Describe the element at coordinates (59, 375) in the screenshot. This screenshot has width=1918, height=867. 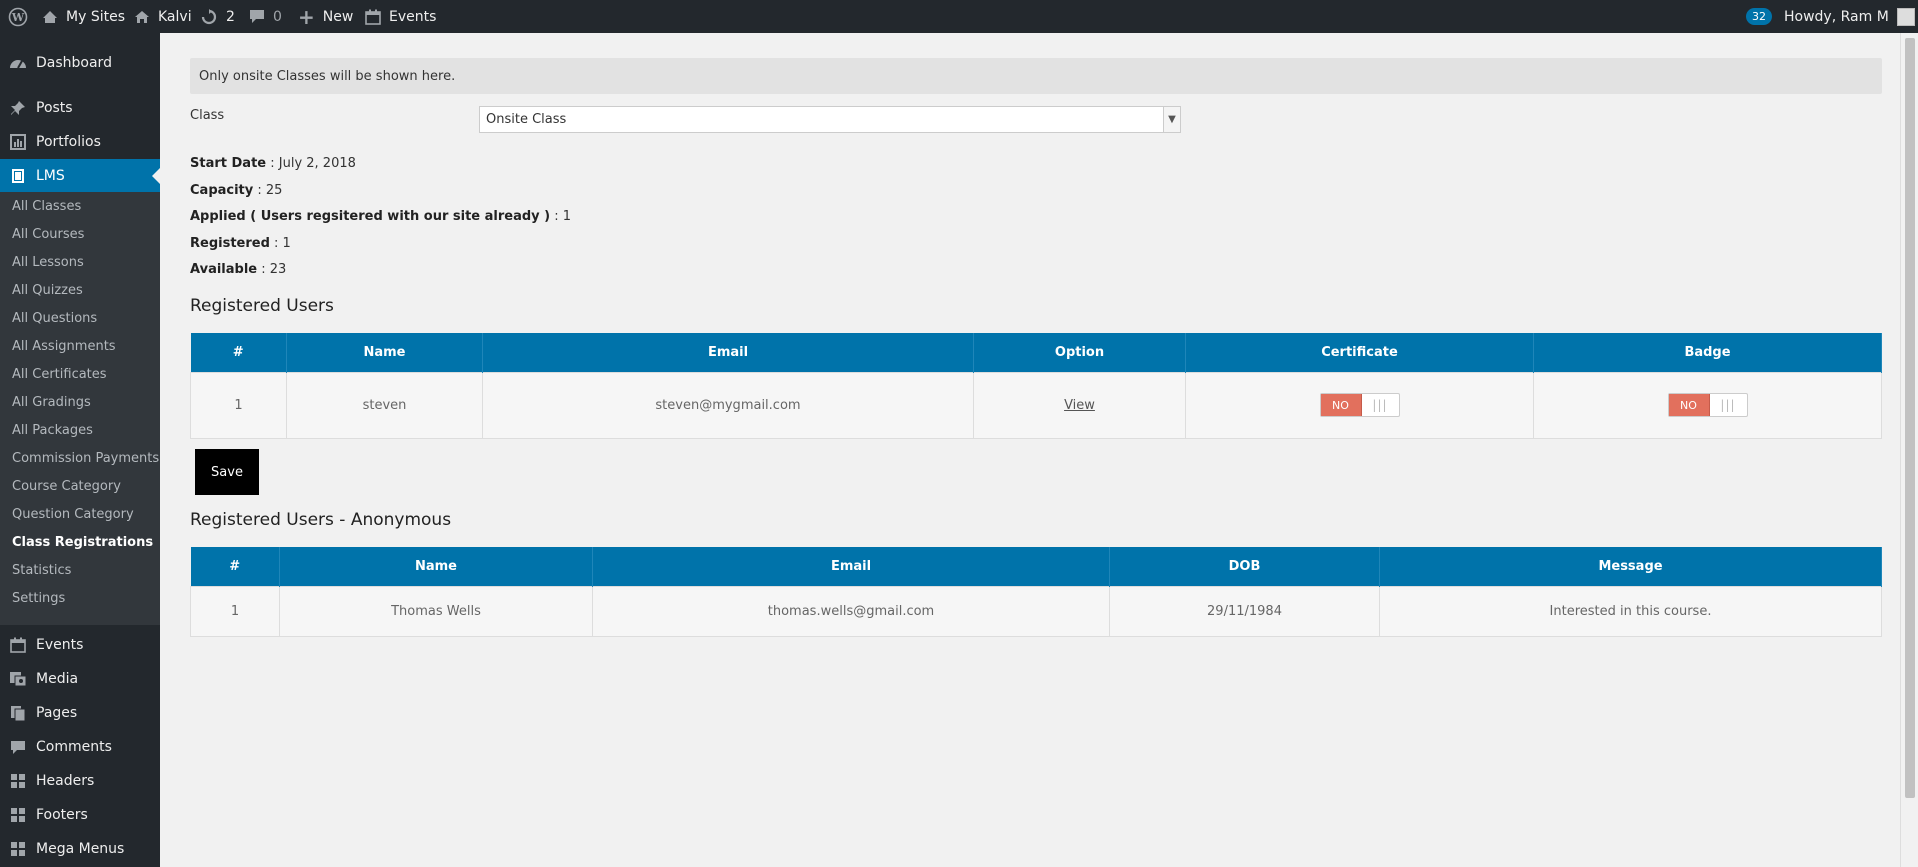
I see `submenu-all-certificates: All Certificates` at that location.